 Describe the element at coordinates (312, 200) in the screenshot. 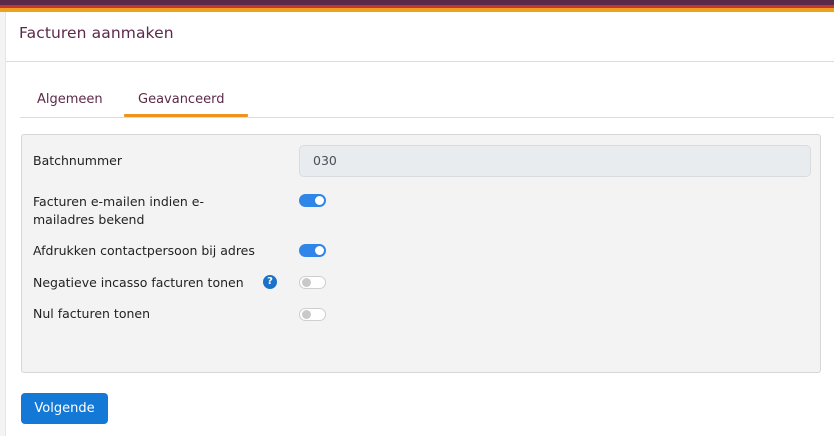

I see `email-invoices-toggle` at that location.